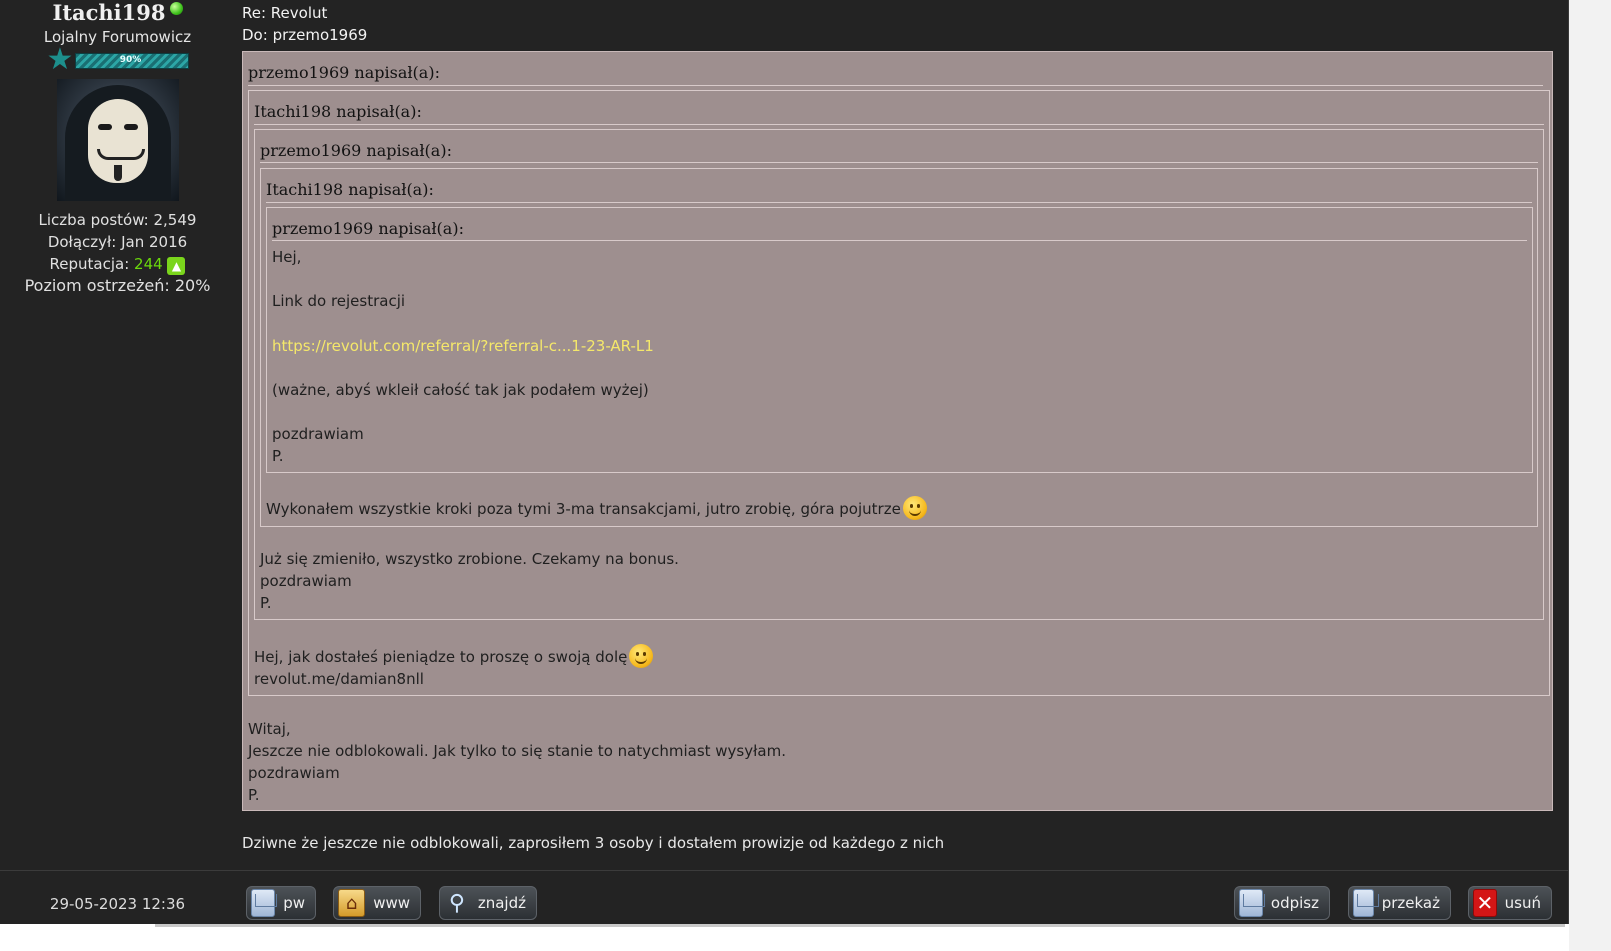  I want to click on delete-button: ✕ usuń, so click(1510, 903).